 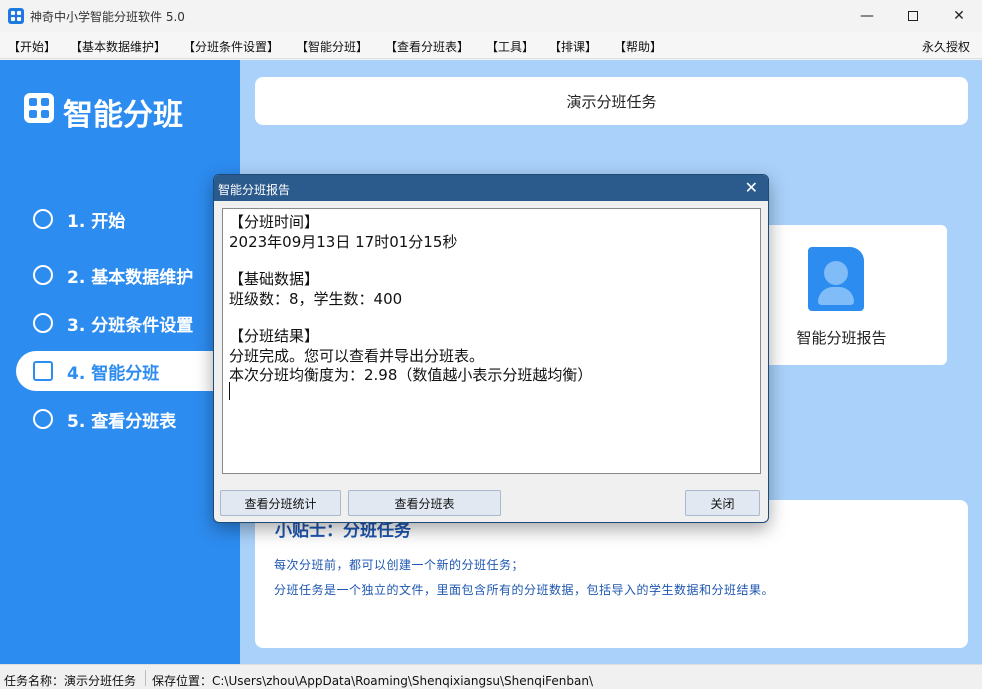 I want to click on sidebar-item-label: 3. 分班条件设置, so click(x=130, y=325).